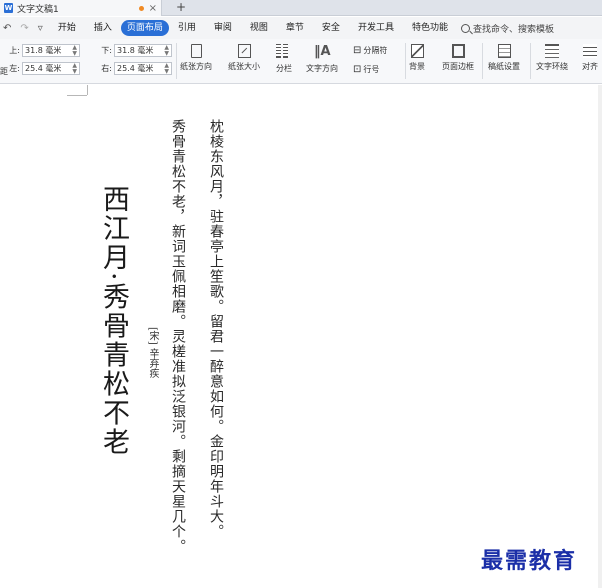  What do you see at coordinates (552, 66) in the screenshot?
I see `text-wrap-label: 文字环绕` at bounding box center [552, 66].